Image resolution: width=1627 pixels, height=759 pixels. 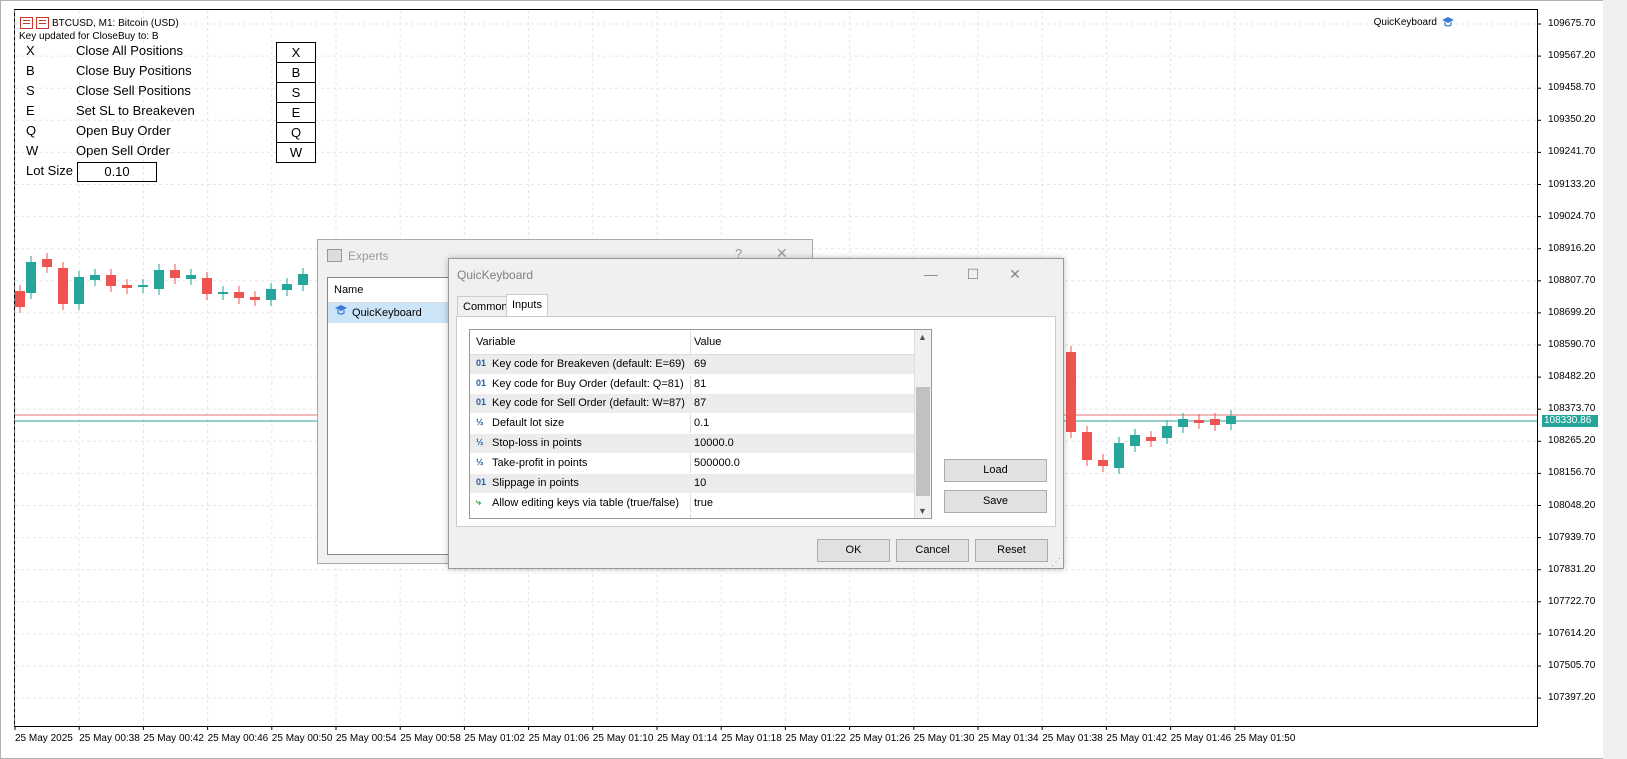 I want to click on row-value: 87, so click(x=700, y=403).